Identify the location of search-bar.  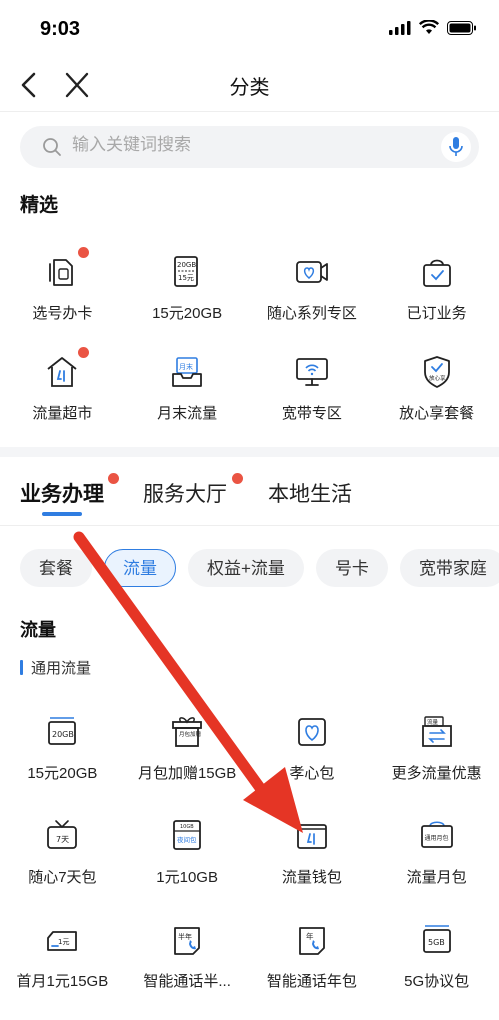
(249, 147).